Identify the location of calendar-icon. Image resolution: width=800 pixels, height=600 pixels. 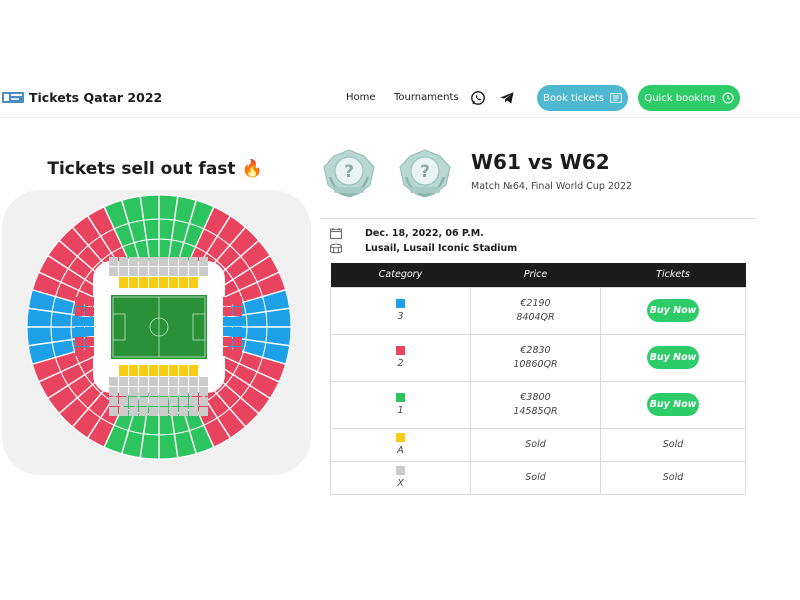
(336, 233).